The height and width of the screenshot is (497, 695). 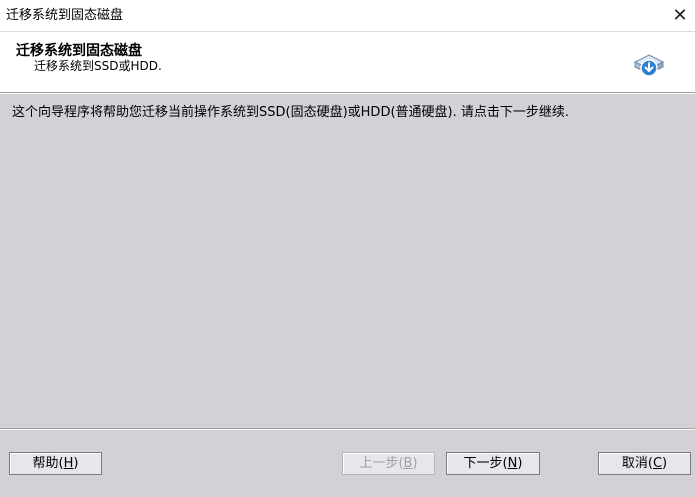 I want to click on next-button: 下一步(N), so click(x=493, y=463).